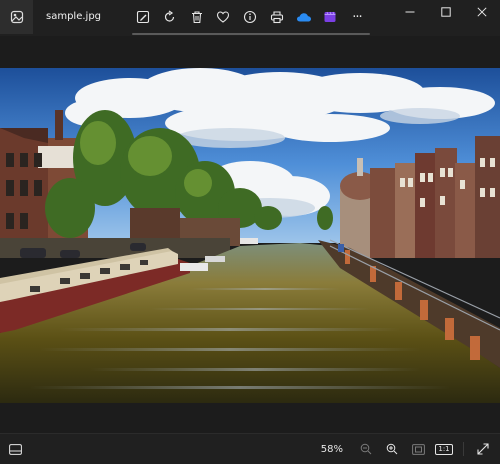 The image size is (500, 464). I want to click on delete-icon, so click(196, 17).